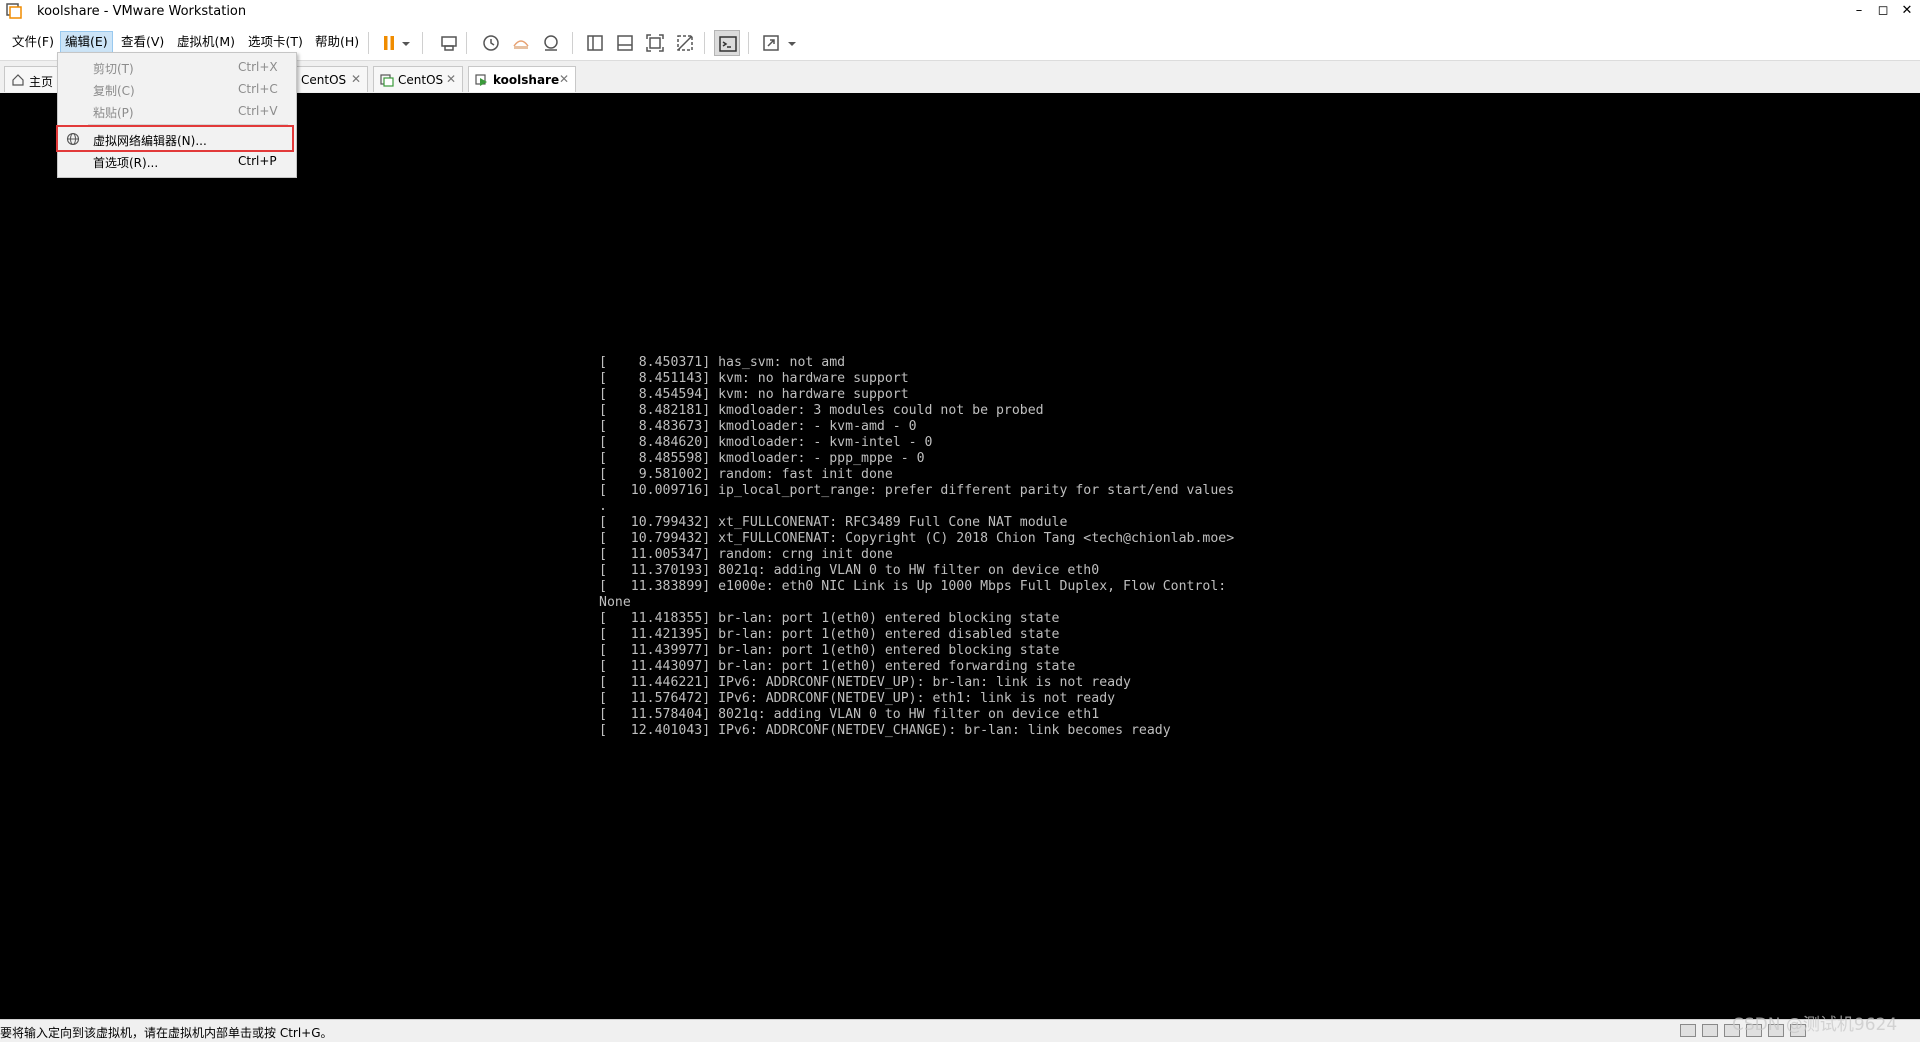 This screenshot has height=1042, width=1920. What do you see at coordinates (387, 80) in the screenshot?
I see `vm-icon` at bounding box center [387, 80].